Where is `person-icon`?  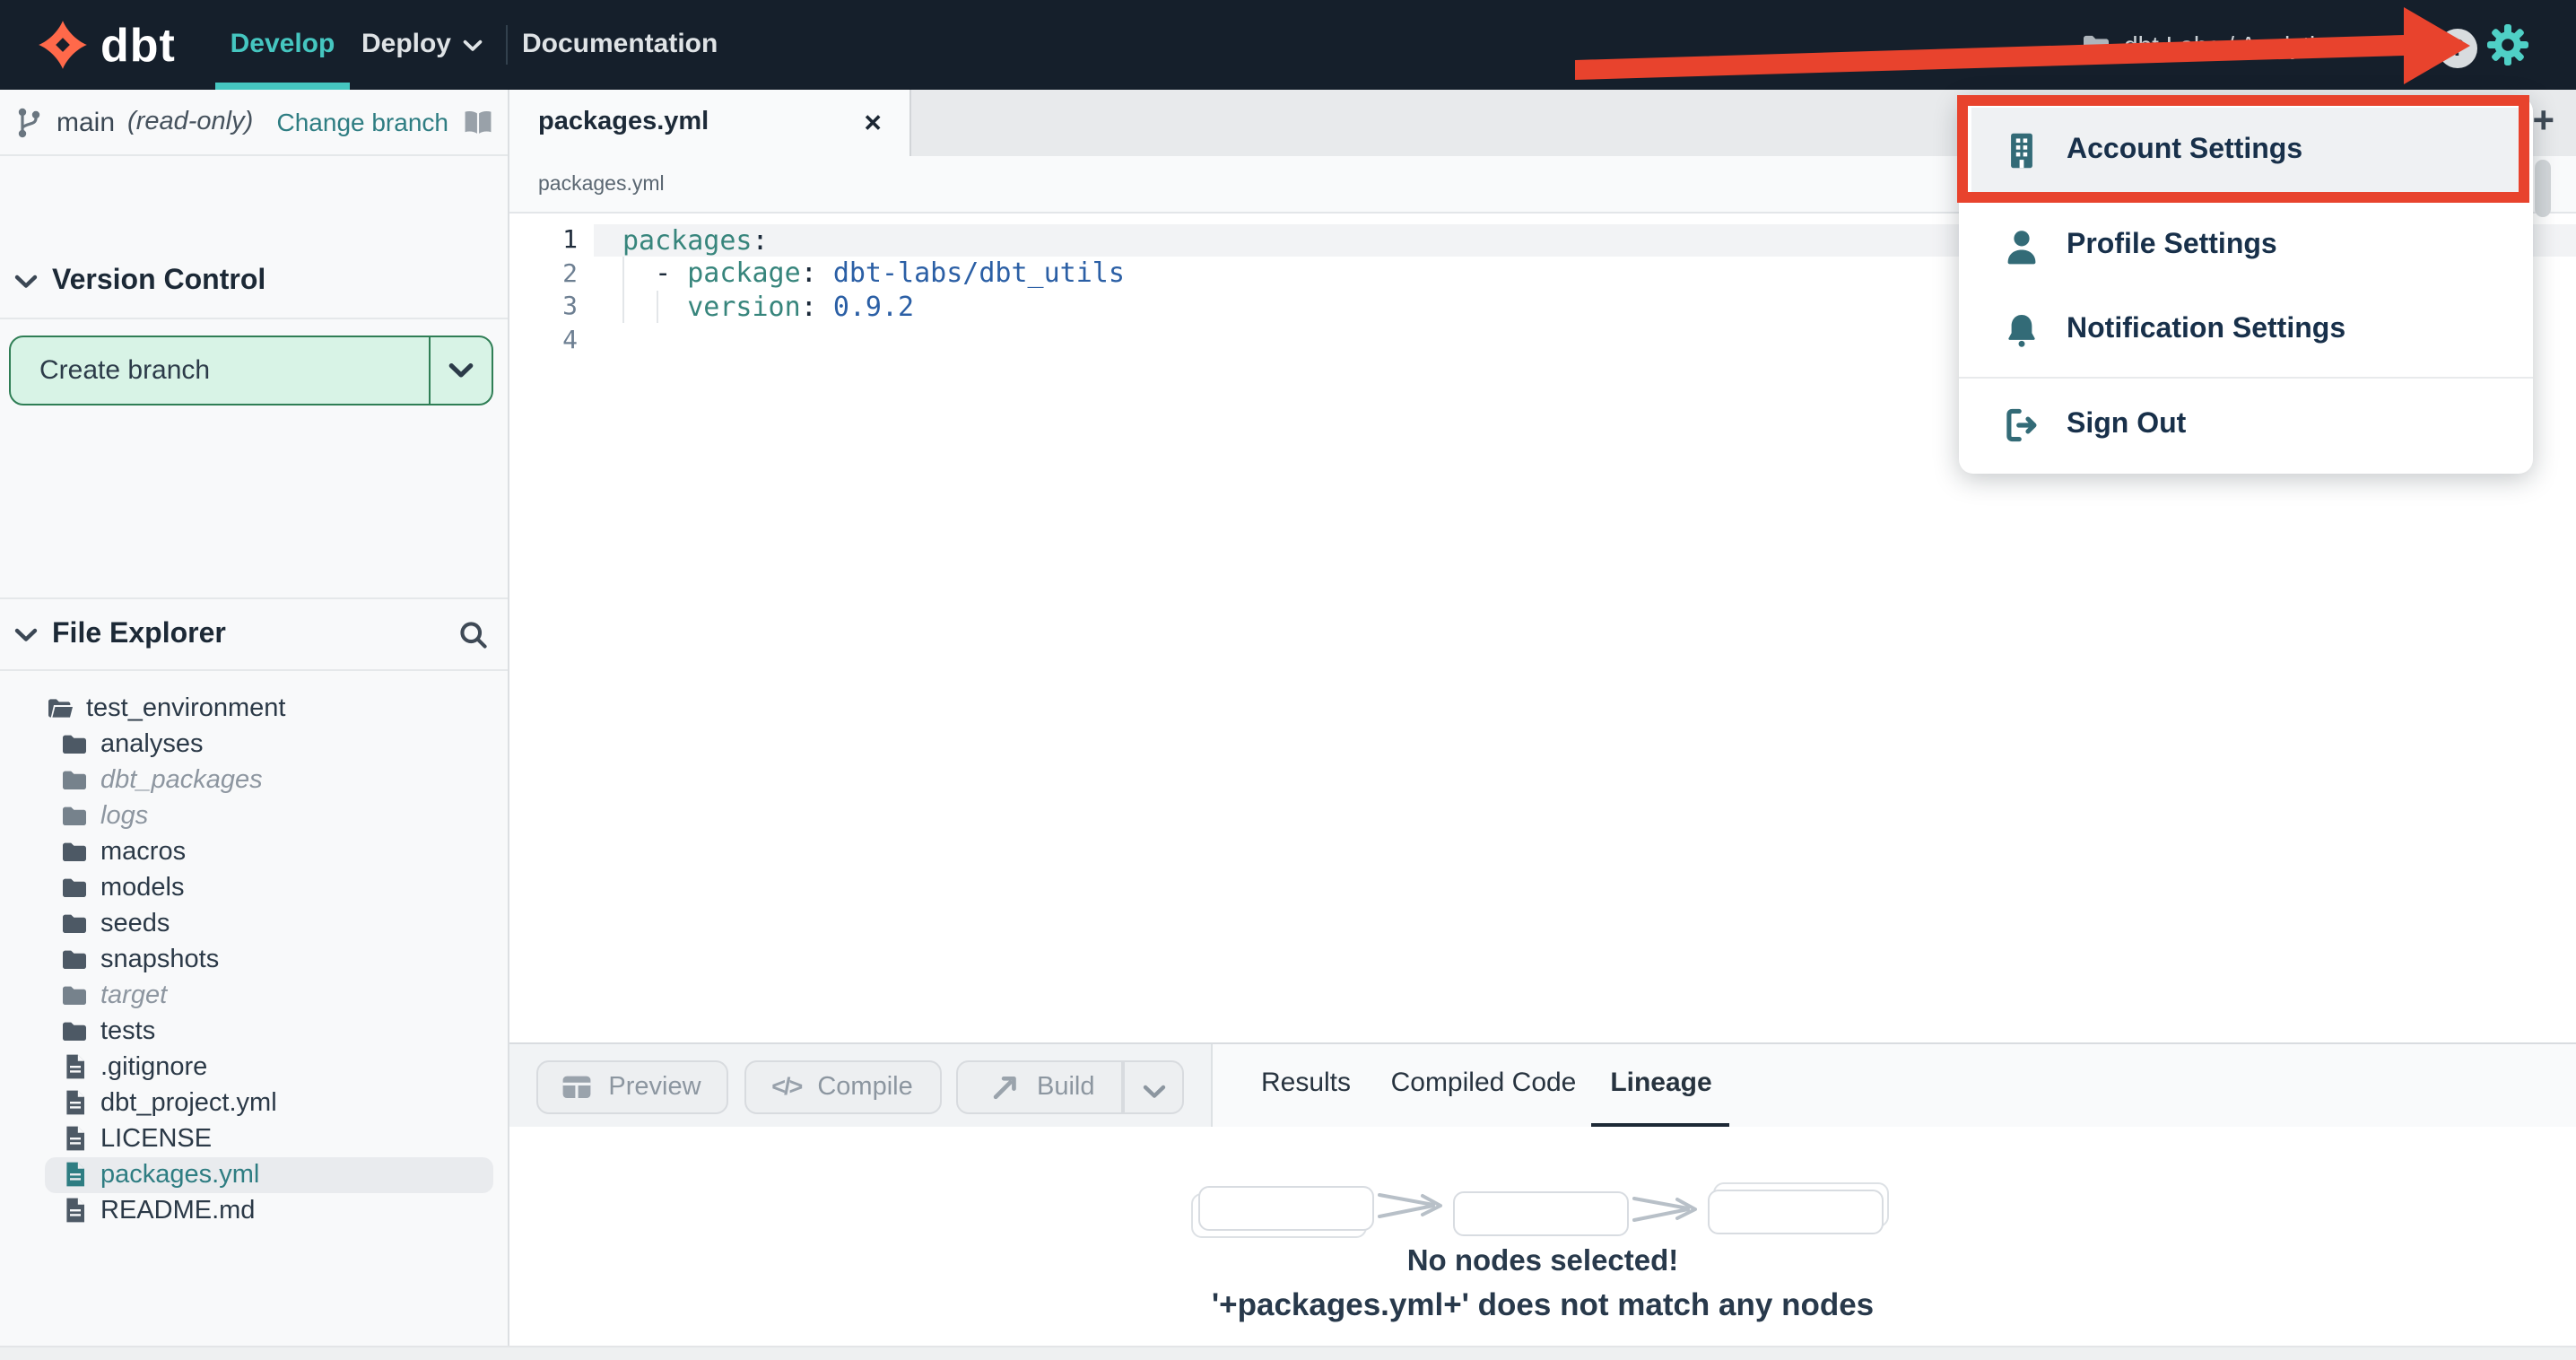
person-icon is located at coordinates (2021, 246).